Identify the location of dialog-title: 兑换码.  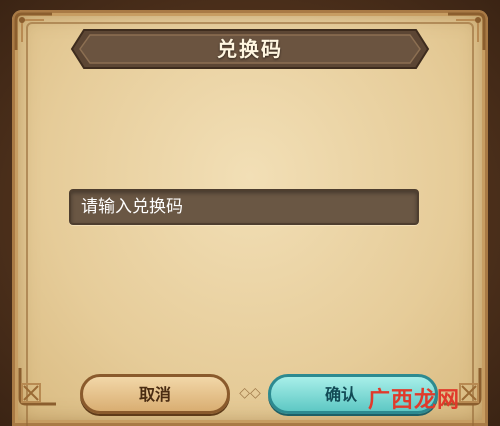
(250, 49).